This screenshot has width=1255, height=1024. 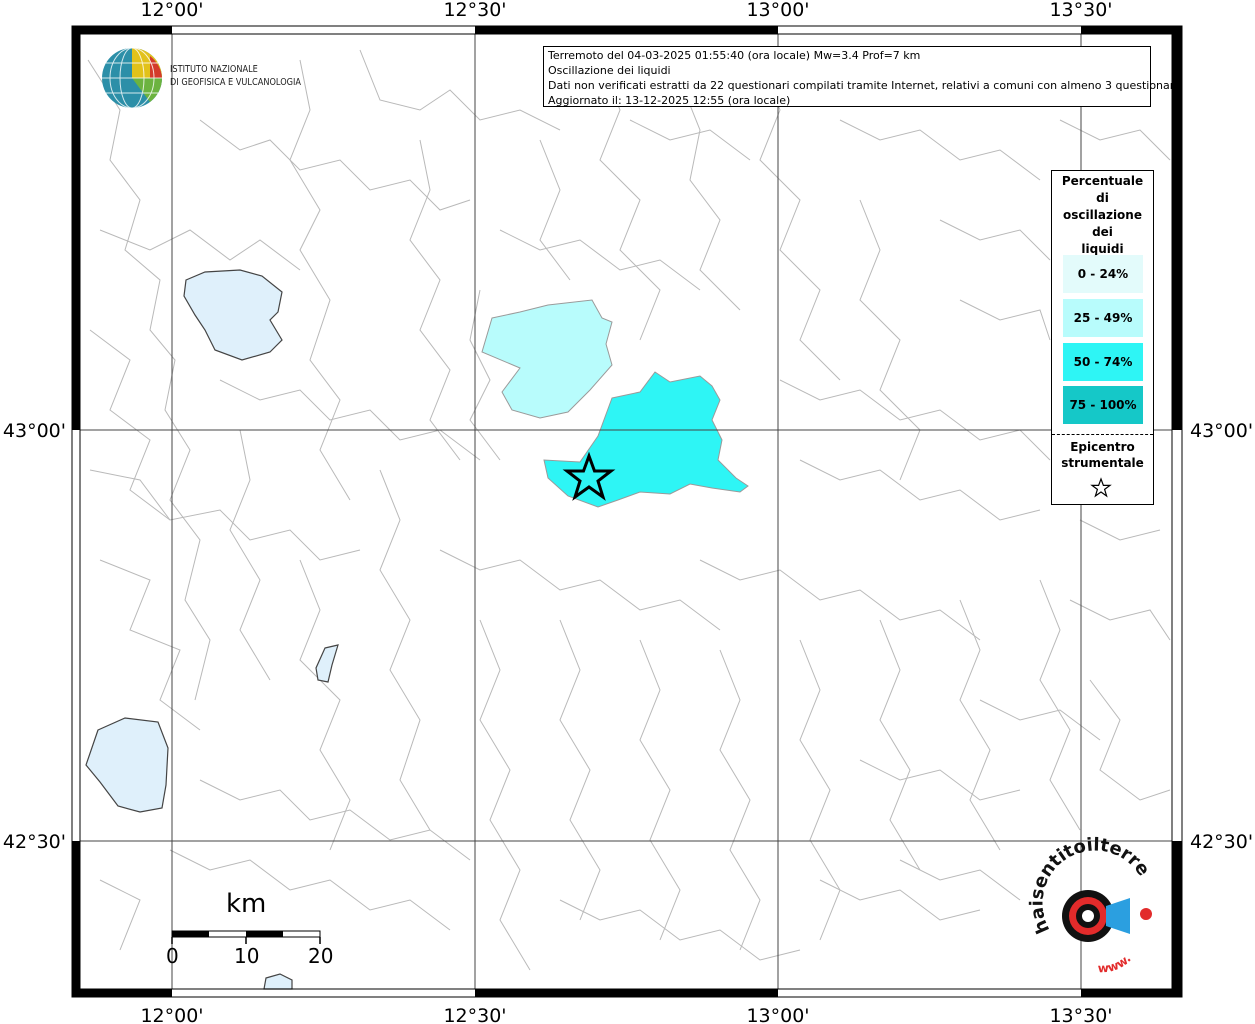 I want to click on legend-title-line: oscillazione, so click(x=1102, y=215).